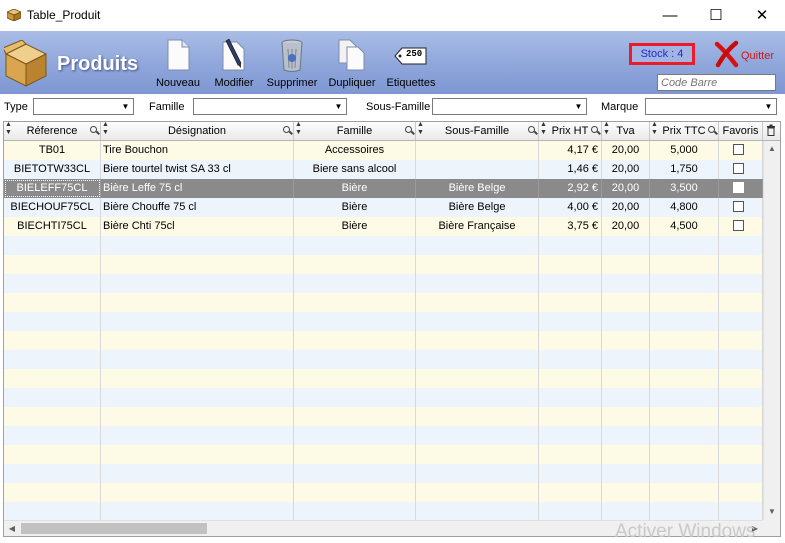  What do you see at coordinates (771, 130) in the screenshot?
I see `trash-icon` at bounding box center [771, 130].